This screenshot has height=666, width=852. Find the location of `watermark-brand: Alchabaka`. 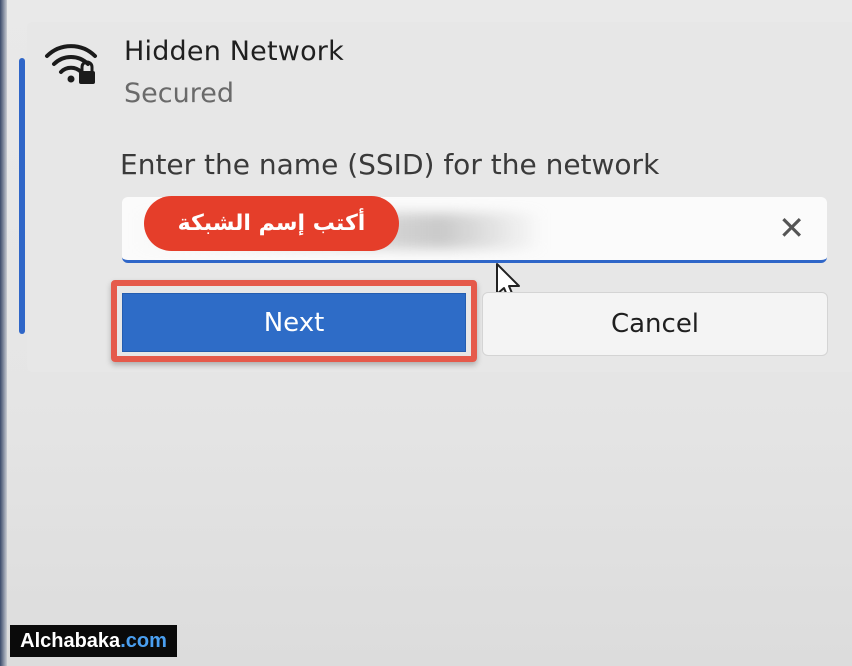

watermark-brand: Alchabaka is located at coordinates (70, 640).